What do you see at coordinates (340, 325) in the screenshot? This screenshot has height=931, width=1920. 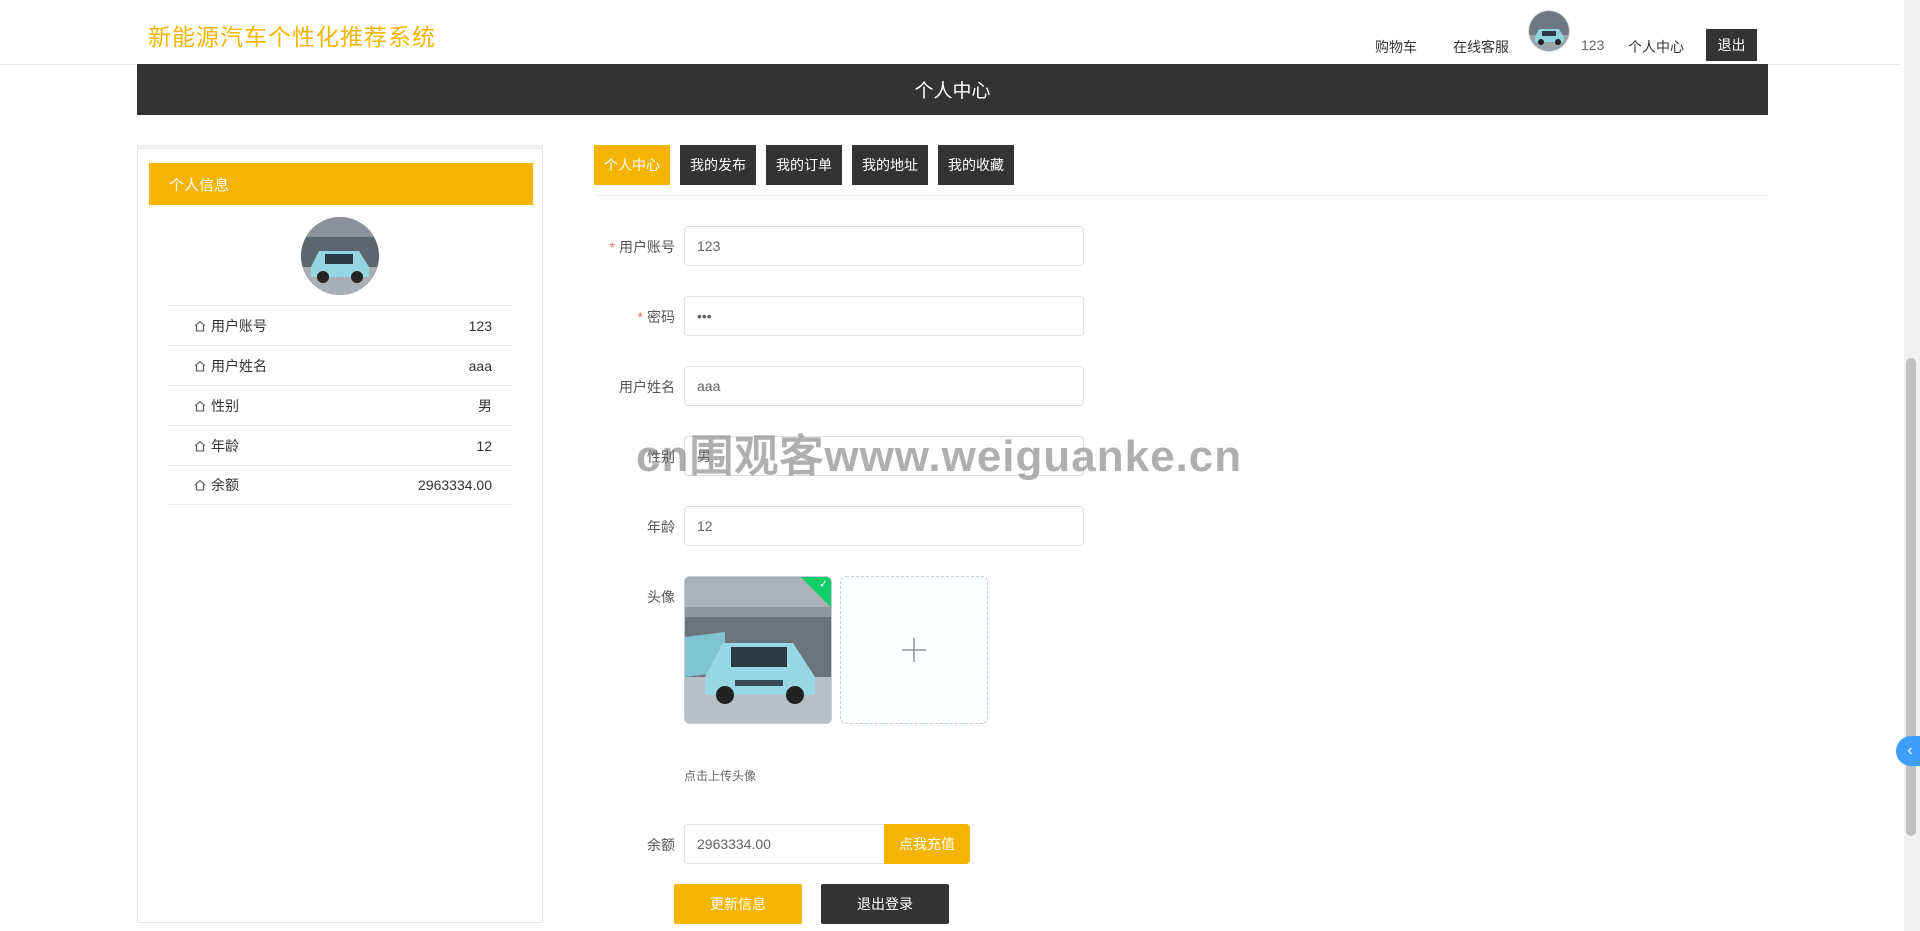 I see `info-row-account: 用户账号 123` at bounding box center [340, 325].